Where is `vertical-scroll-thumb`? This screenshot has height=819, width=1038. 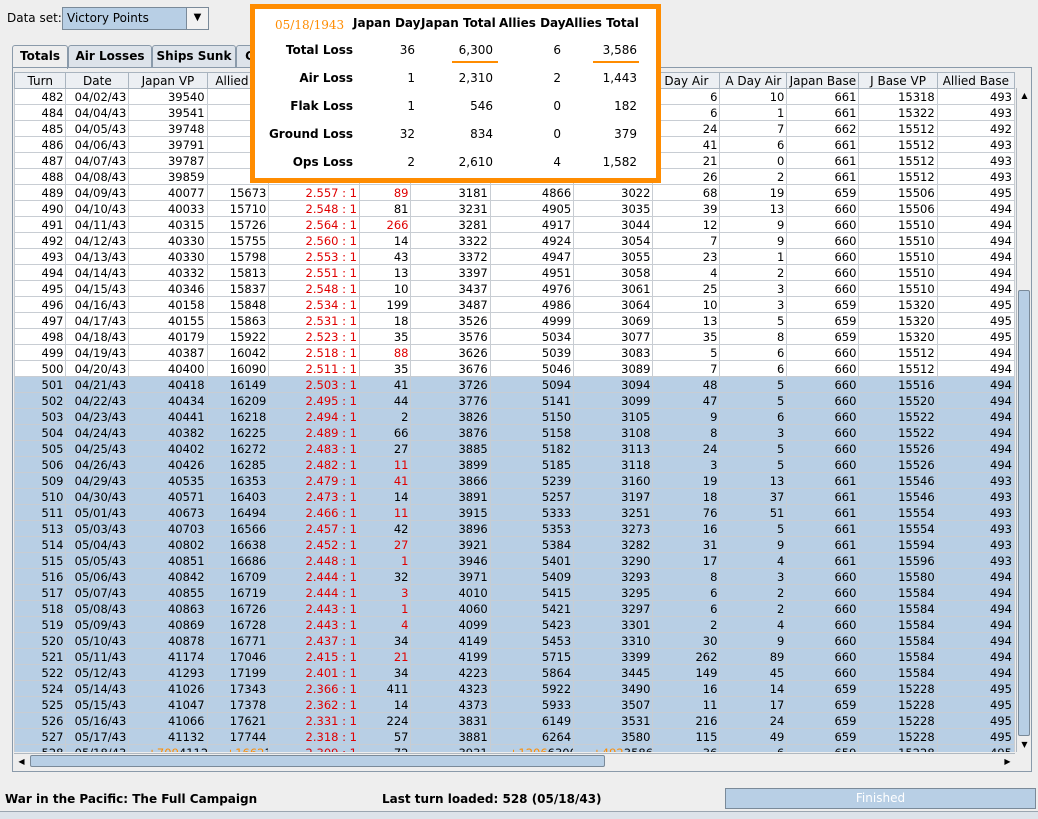
vertical-scroll-thumb is located at coordinates (1024, 513).